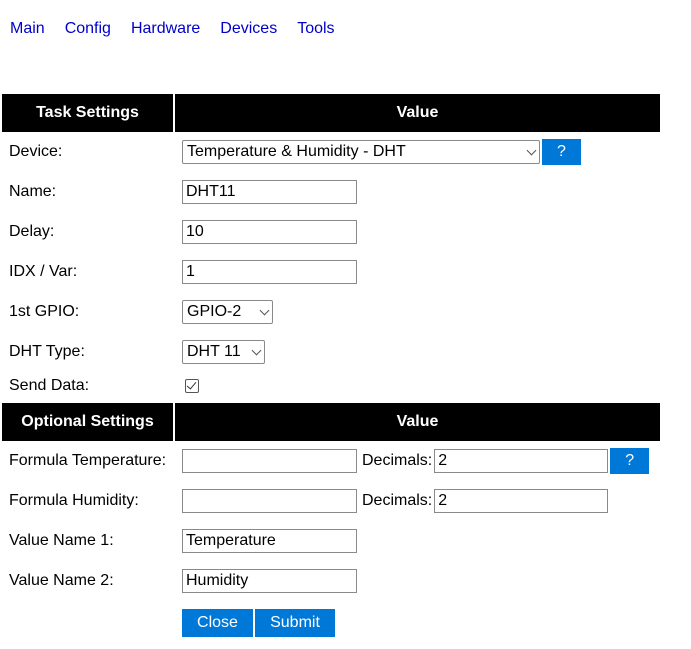 The image size is (691, 649). What do you see at coordinates (295, 623) in the screenshot?
I see `submit-button: Submit` at bounding box center [295, 623].